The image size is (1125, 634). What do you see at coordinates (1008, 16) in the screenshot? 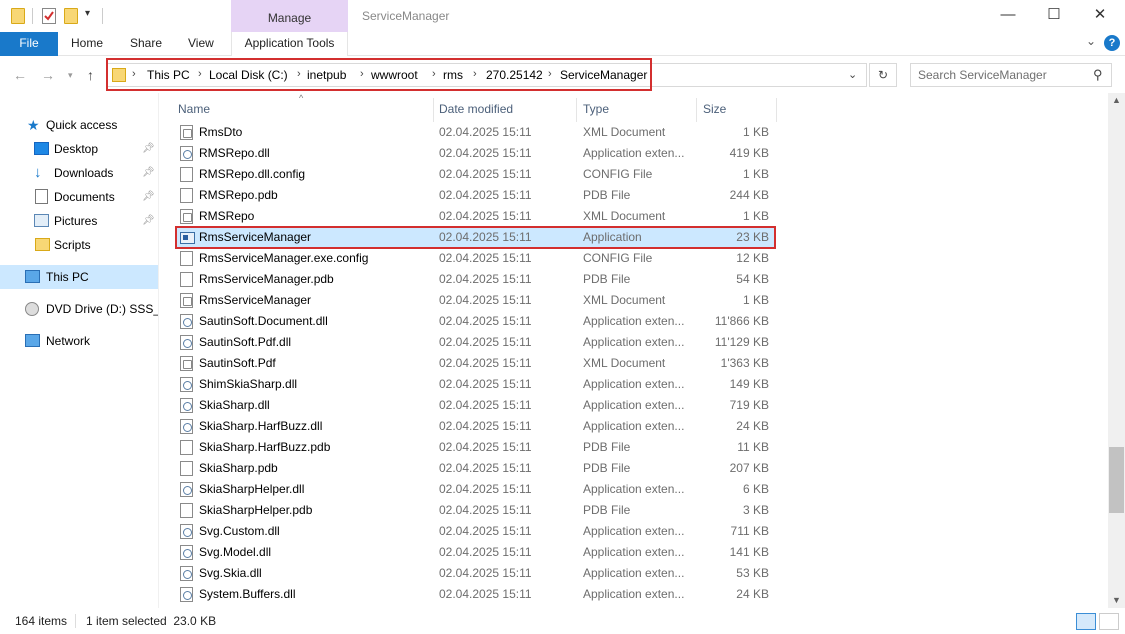
I see `minimize-button: —` at bounding box center [1008, 16].